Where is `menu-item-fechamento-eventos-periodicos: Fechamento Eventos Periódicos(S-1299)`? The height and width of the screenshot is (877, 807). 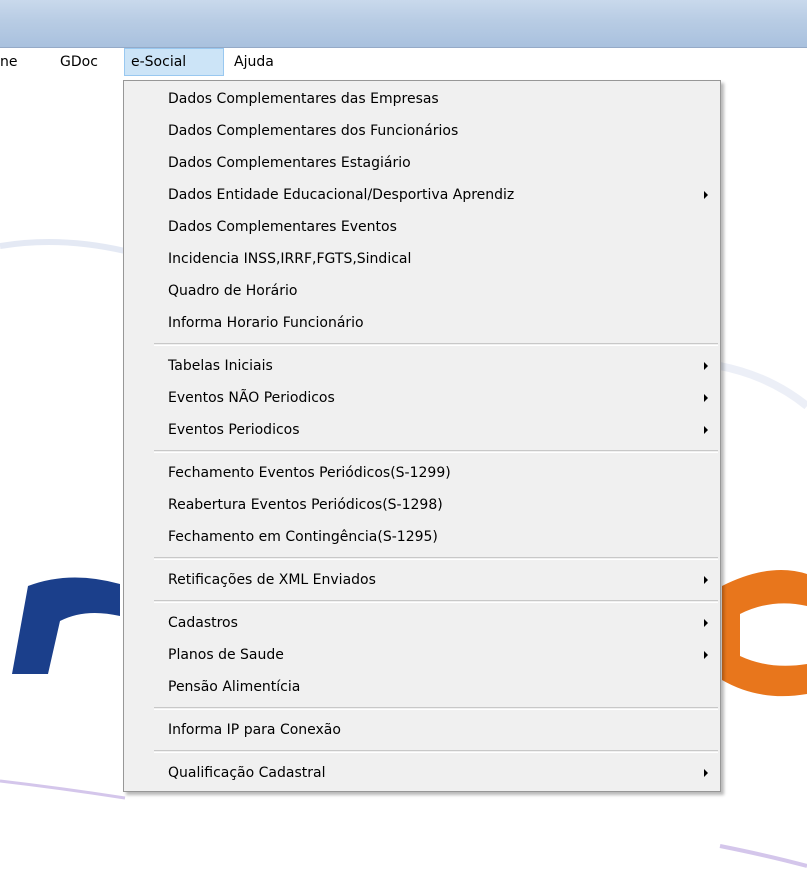 menu-item-fechamento-eventos-periodicos: Fechamento Eventos Periódicos(S-1299) is located at coordinates (422, 473).